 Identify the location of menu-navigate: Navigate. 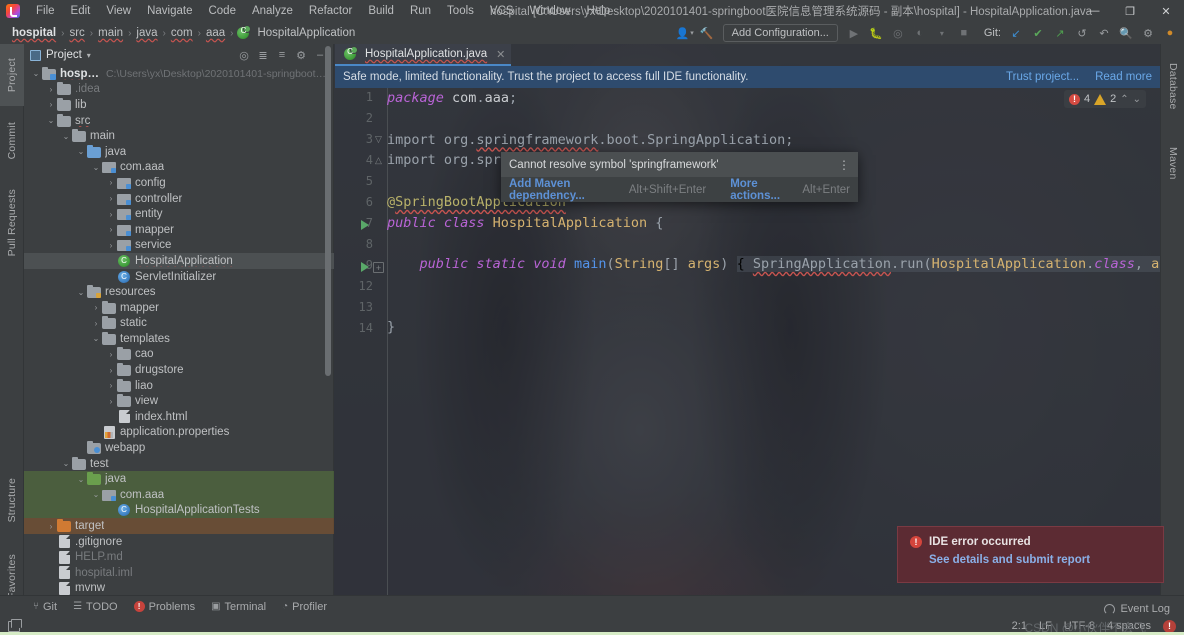
(169, 11).